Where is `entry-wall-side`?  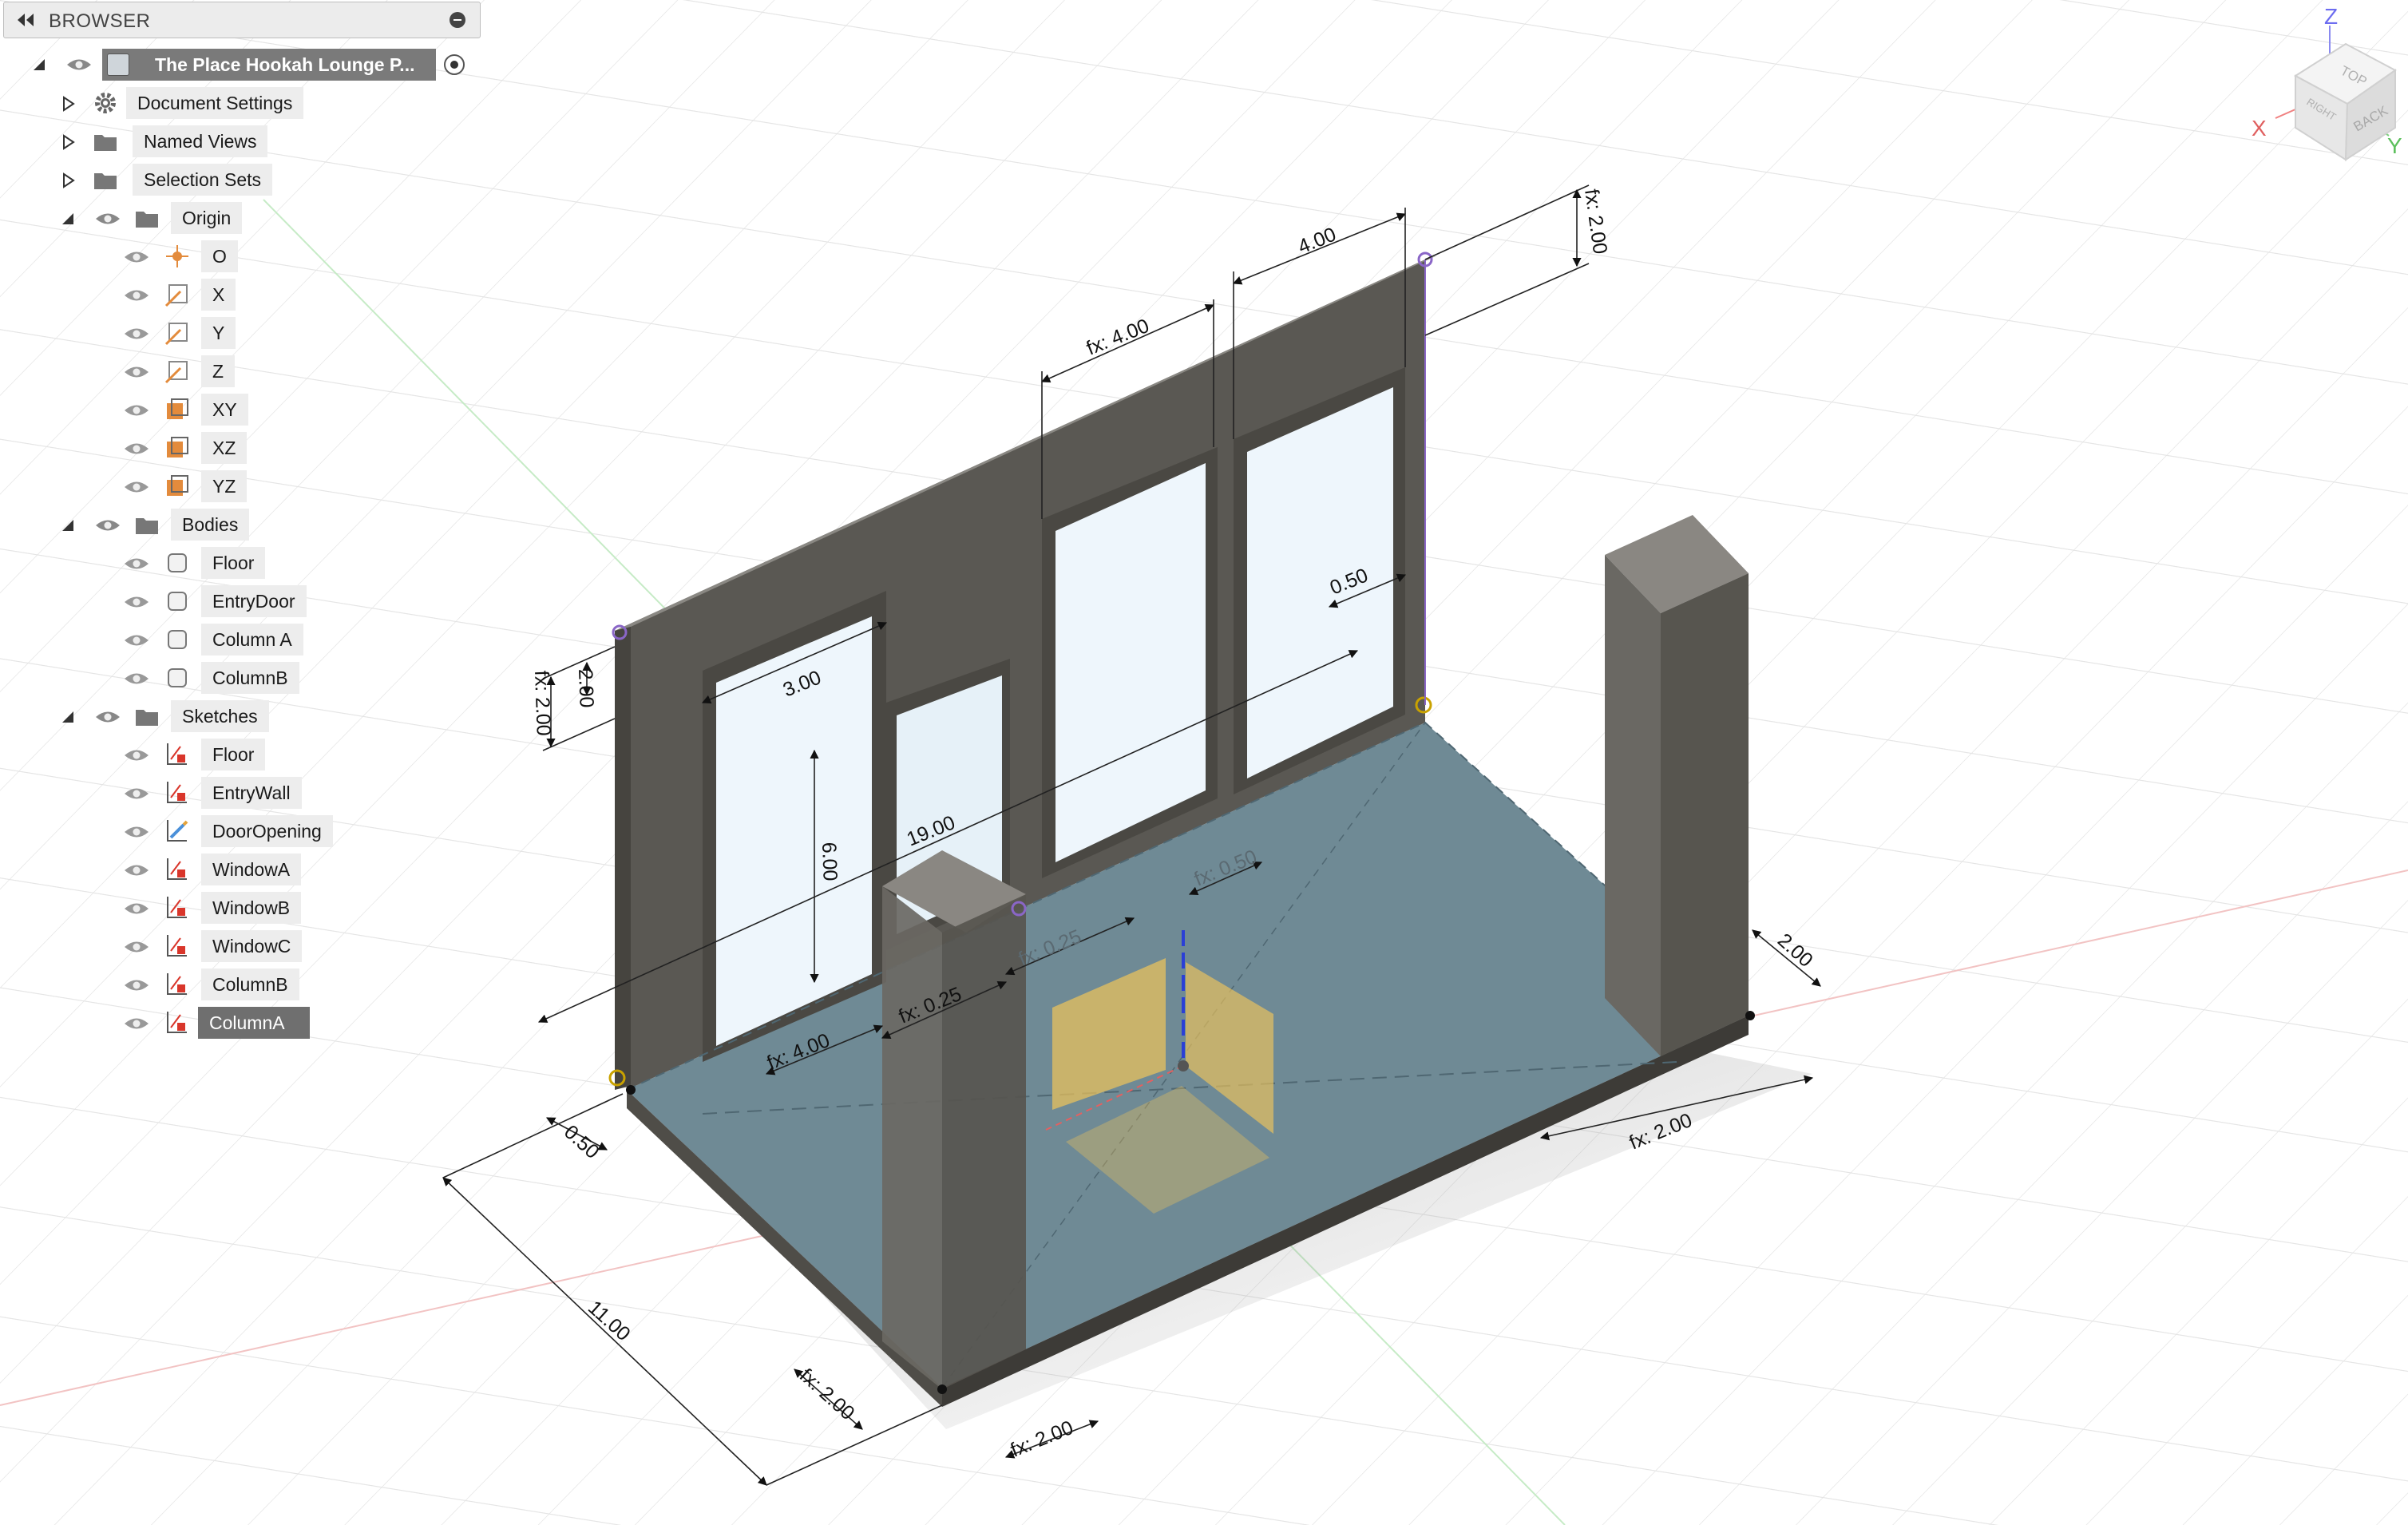
entry-wall-side is located at coordinates (623, 858).